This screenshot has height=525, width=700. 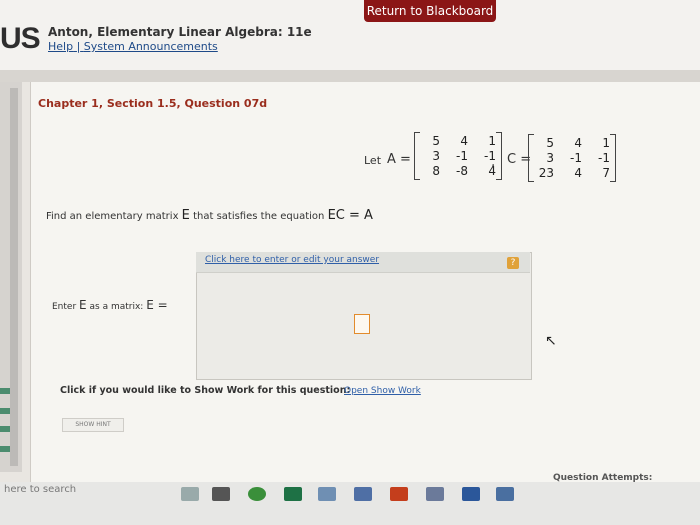 I want to click on app-icon, so click(x=505, y=494).